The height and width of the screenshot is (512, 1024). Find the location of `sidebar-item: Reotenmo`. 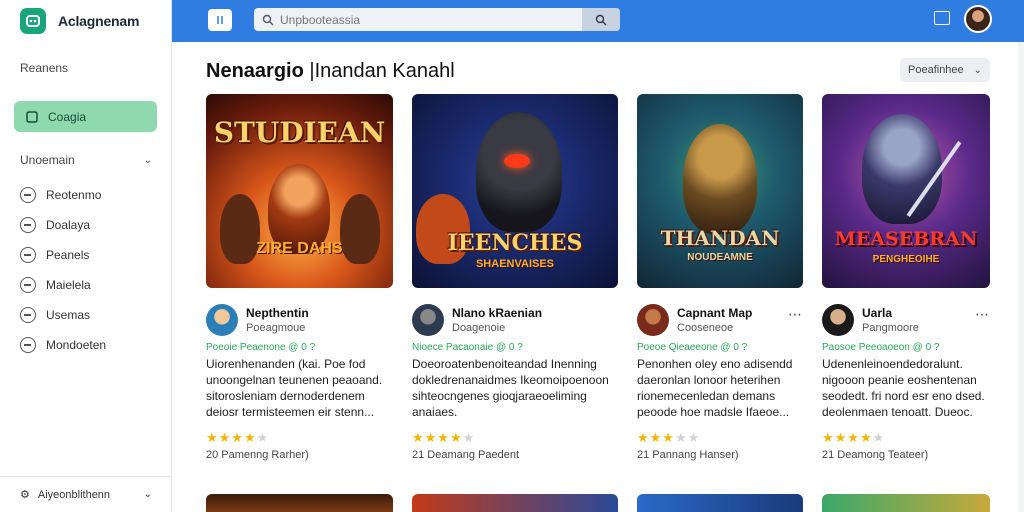

sidebar-item: Reotenmo is located at coordinates (63, 195).